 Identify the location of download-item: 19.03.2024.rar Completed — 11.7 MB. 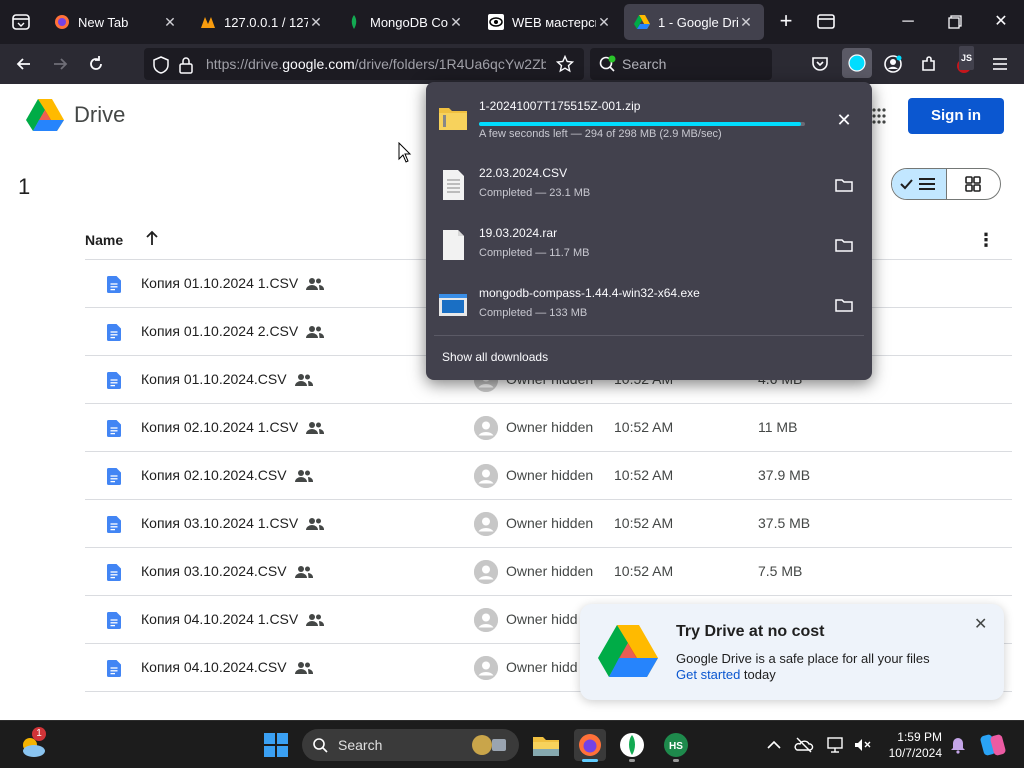
(649, 245).